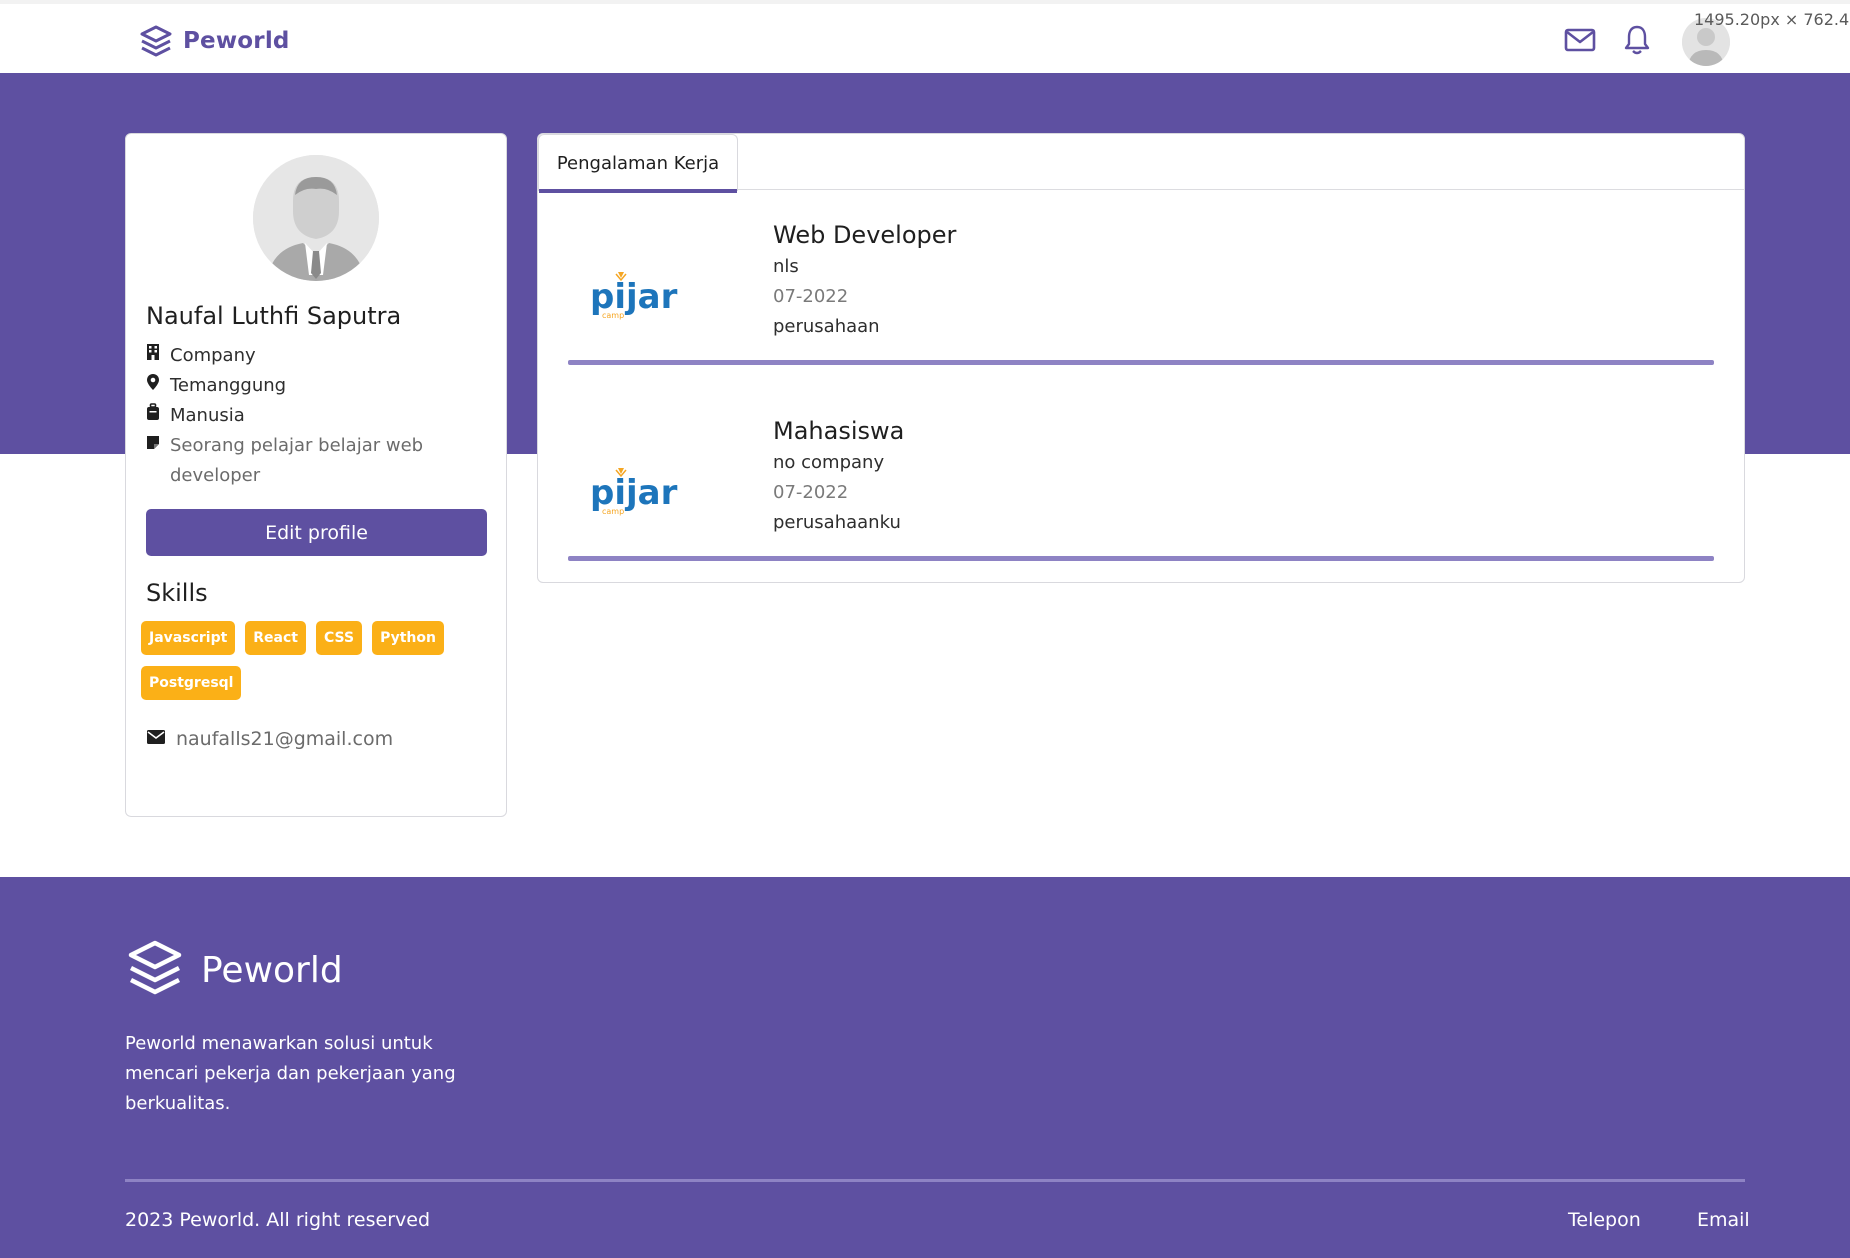  Describe the element at coordinates (228, 385) in the screenshot. I see `location-text: Temanggung` at that location.